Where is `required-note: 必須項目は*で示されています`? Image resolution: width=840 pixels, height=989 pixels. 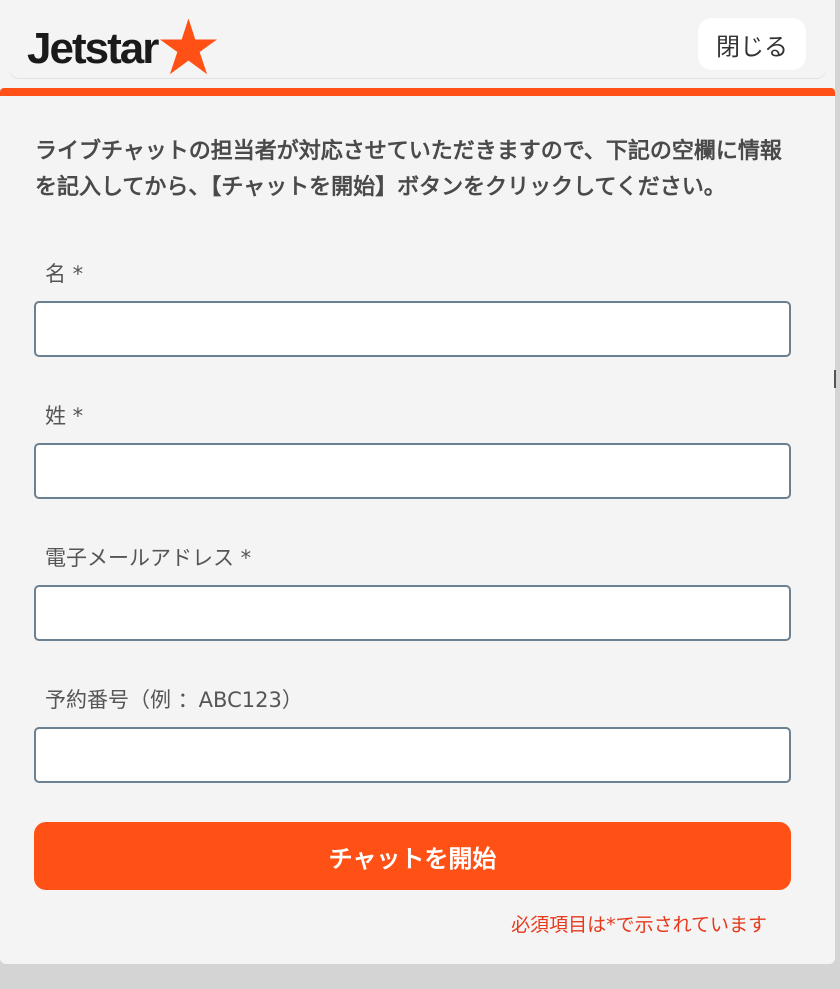
required-note: 必須項目は*で示されています is located at coordinates (639, 925).